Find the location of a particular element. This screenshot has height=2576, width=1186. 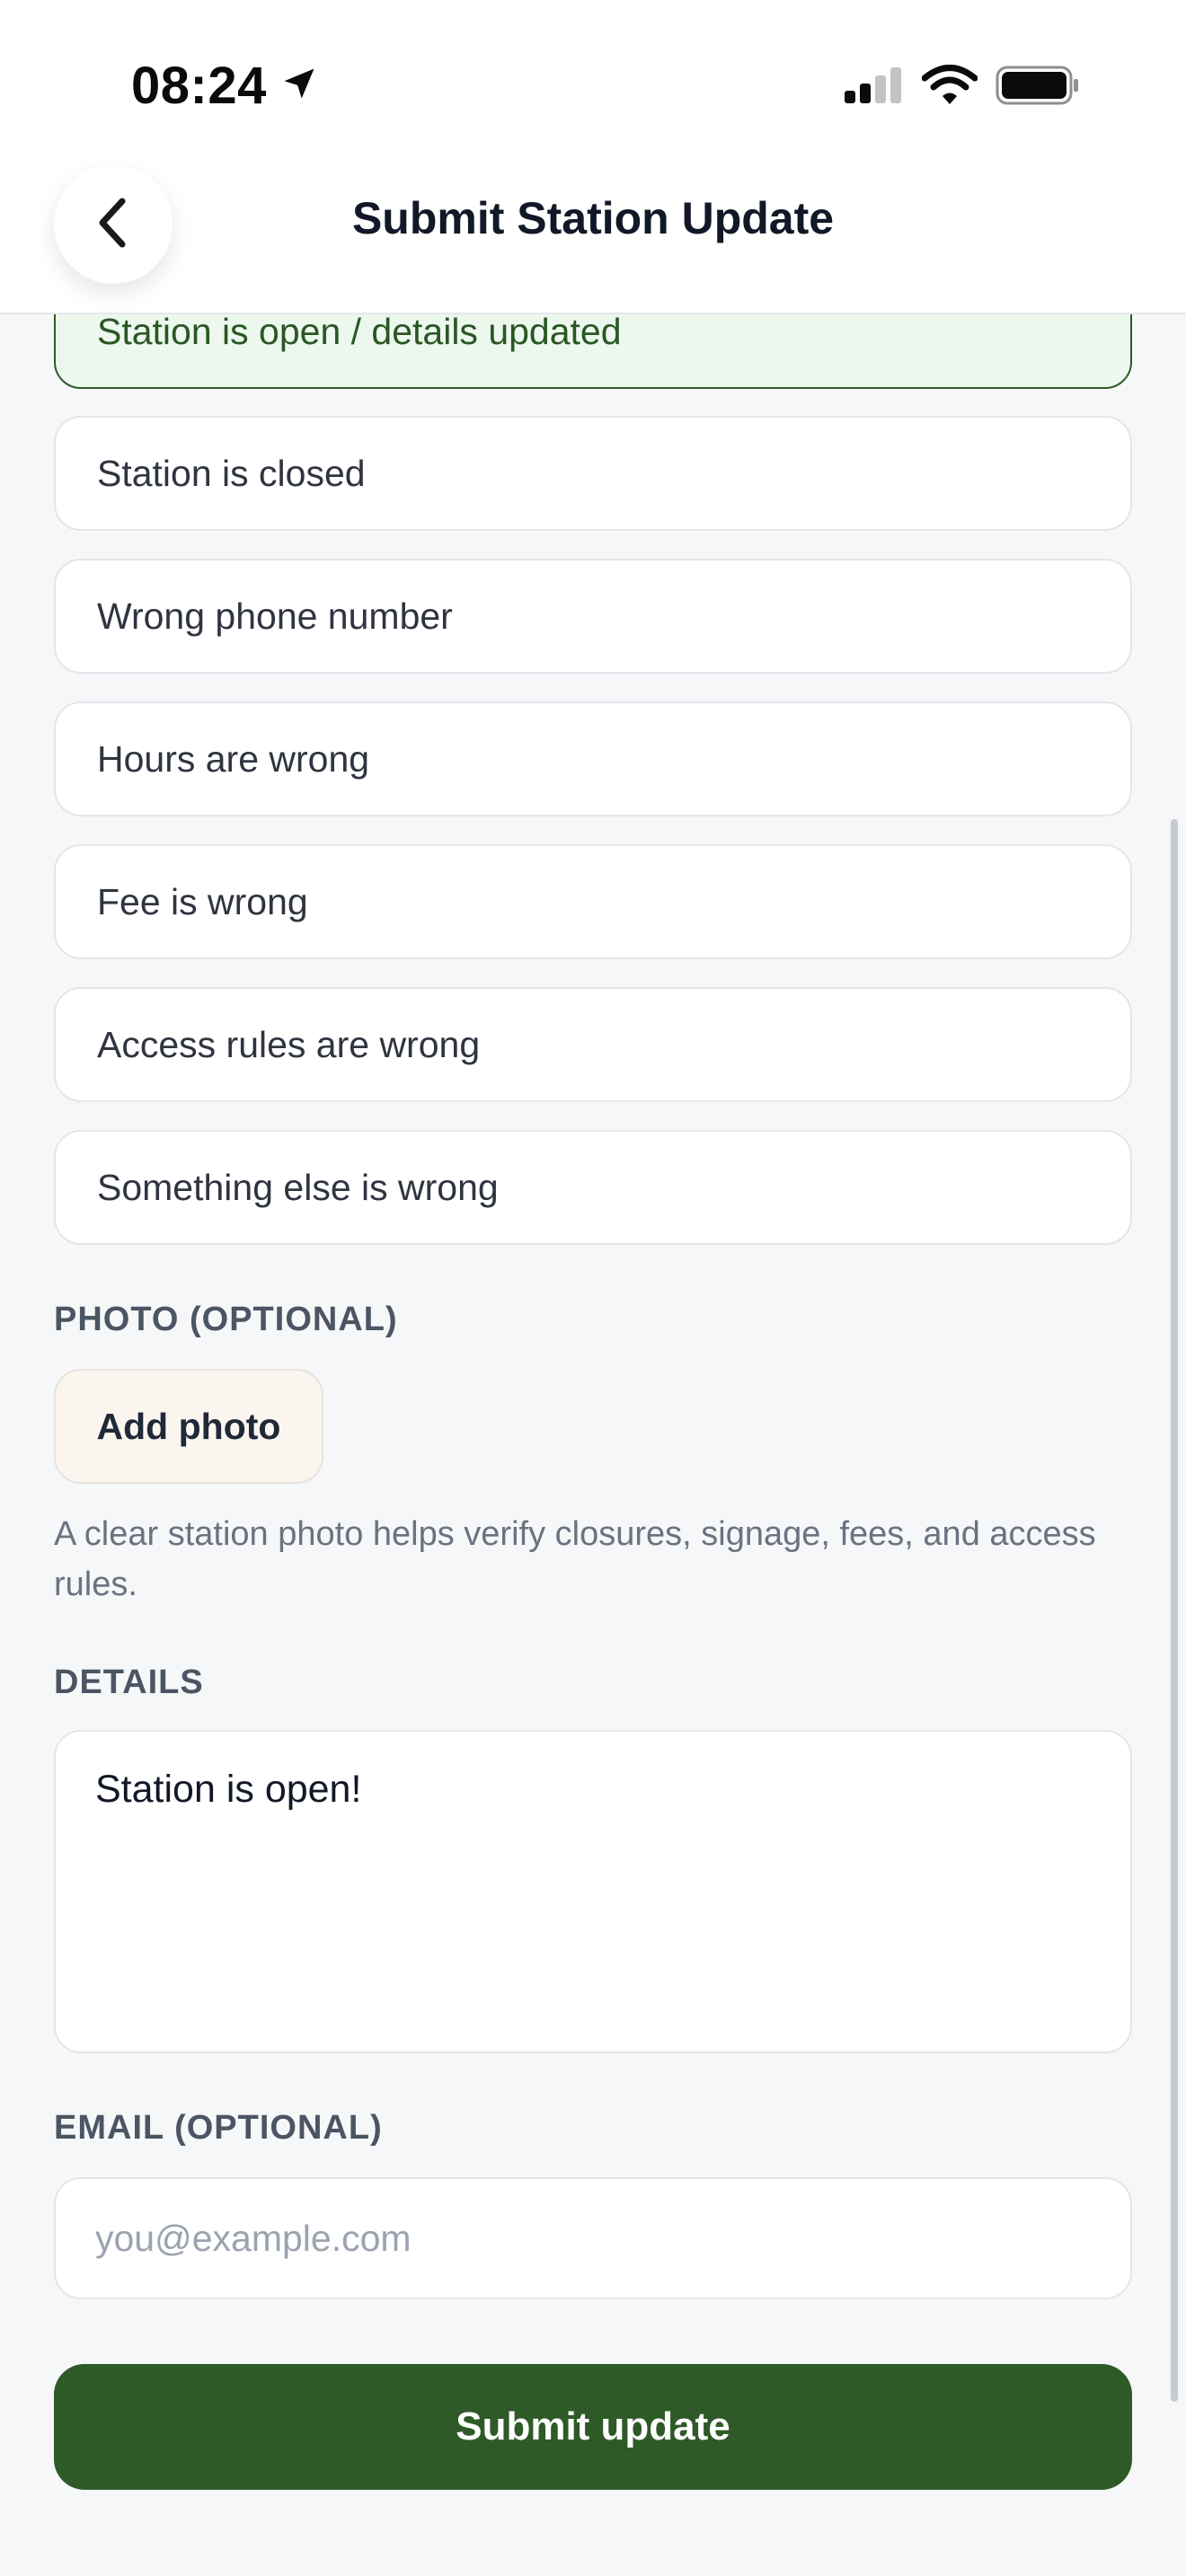

option-wrong-phone: Wrong phone number is located at coordinates (593, 616).